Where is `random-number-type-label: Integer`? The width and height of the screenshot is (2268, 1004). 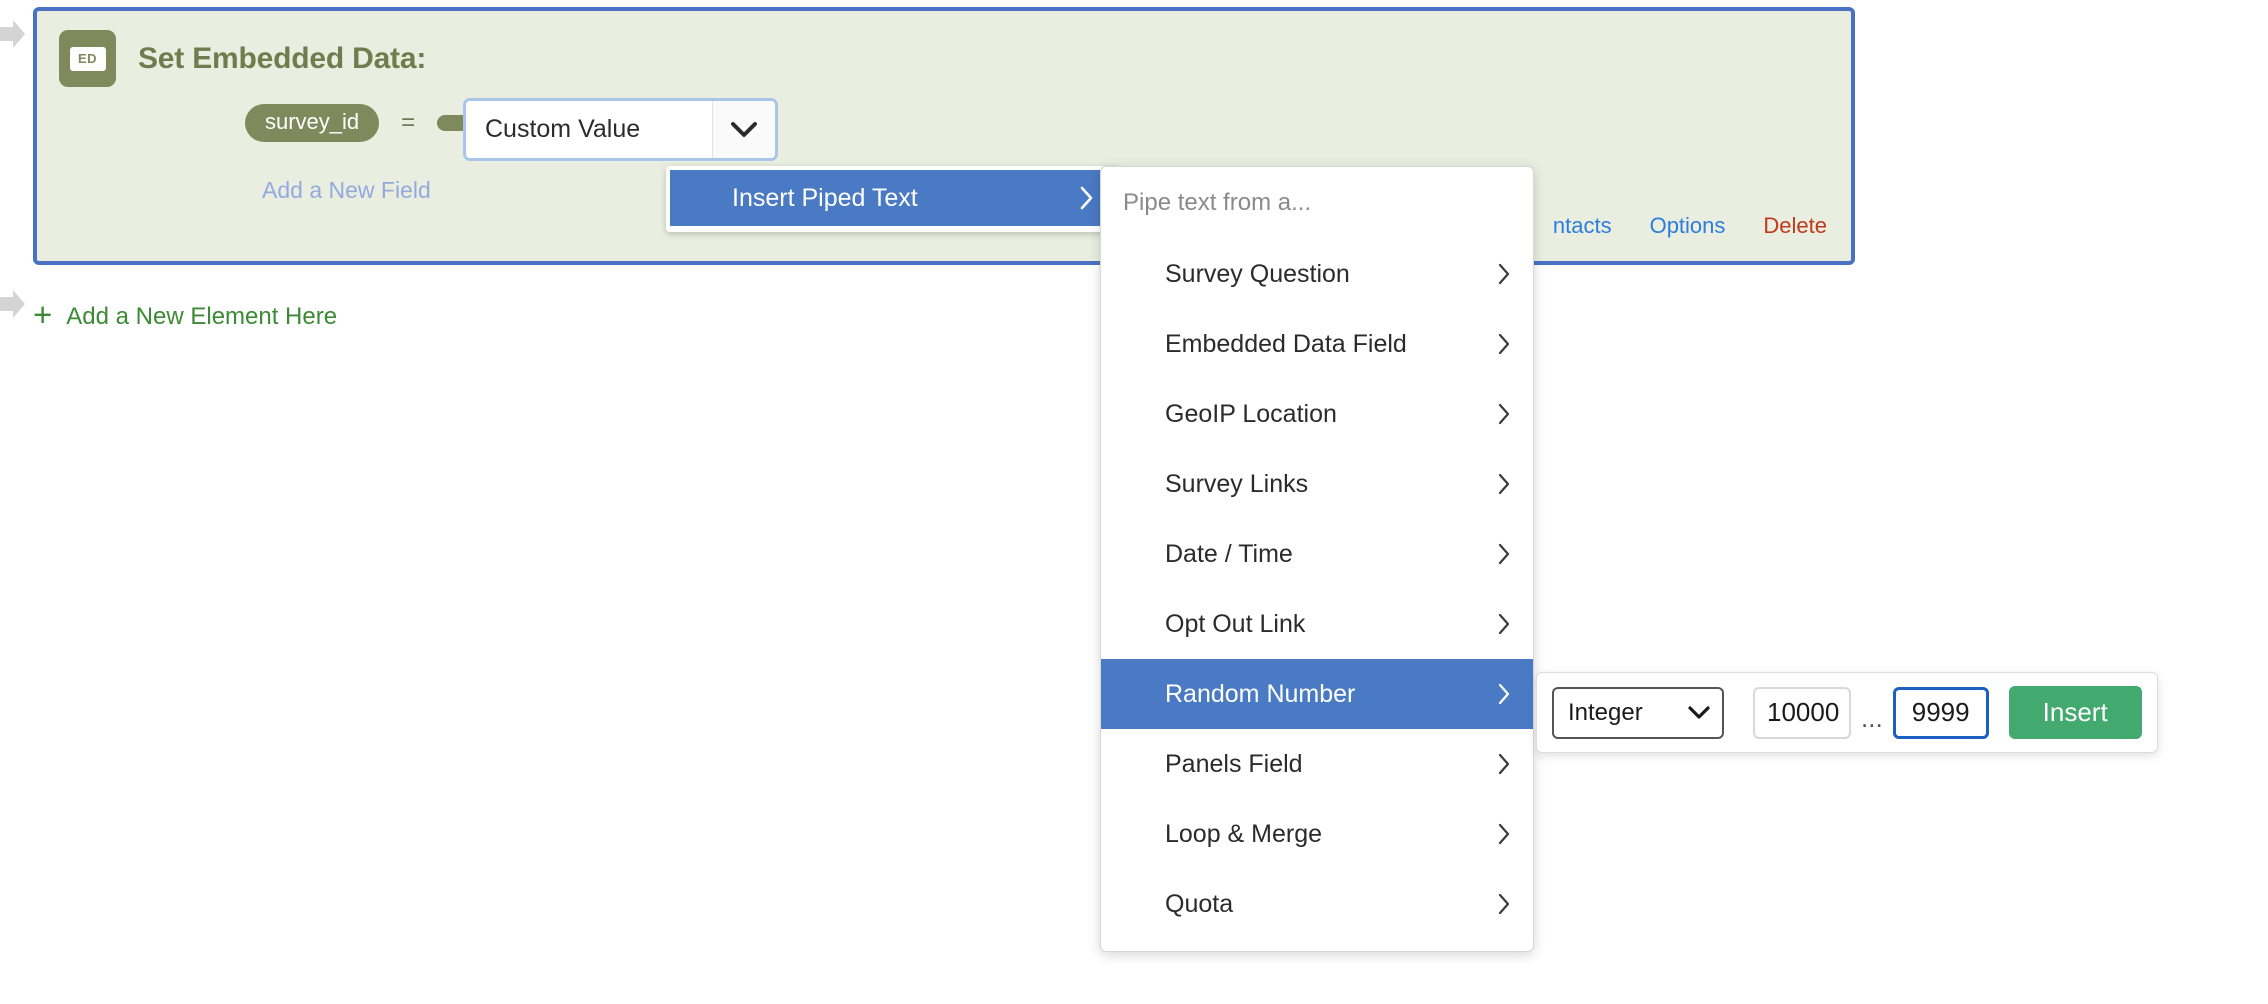
random-number-type-label: Integer is located at coordinates (1605, 712).